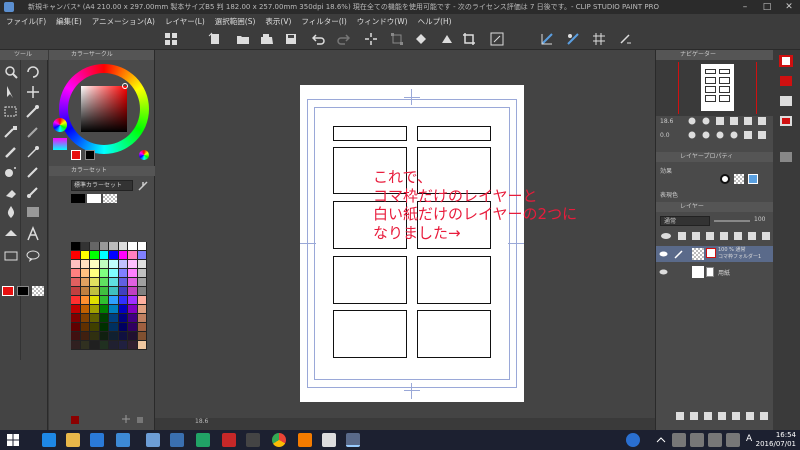  What do you see at coordinates (26, 21) in the screenshot?
I see `menu-file: ファイル(F)` at bounding box center [26, 21].